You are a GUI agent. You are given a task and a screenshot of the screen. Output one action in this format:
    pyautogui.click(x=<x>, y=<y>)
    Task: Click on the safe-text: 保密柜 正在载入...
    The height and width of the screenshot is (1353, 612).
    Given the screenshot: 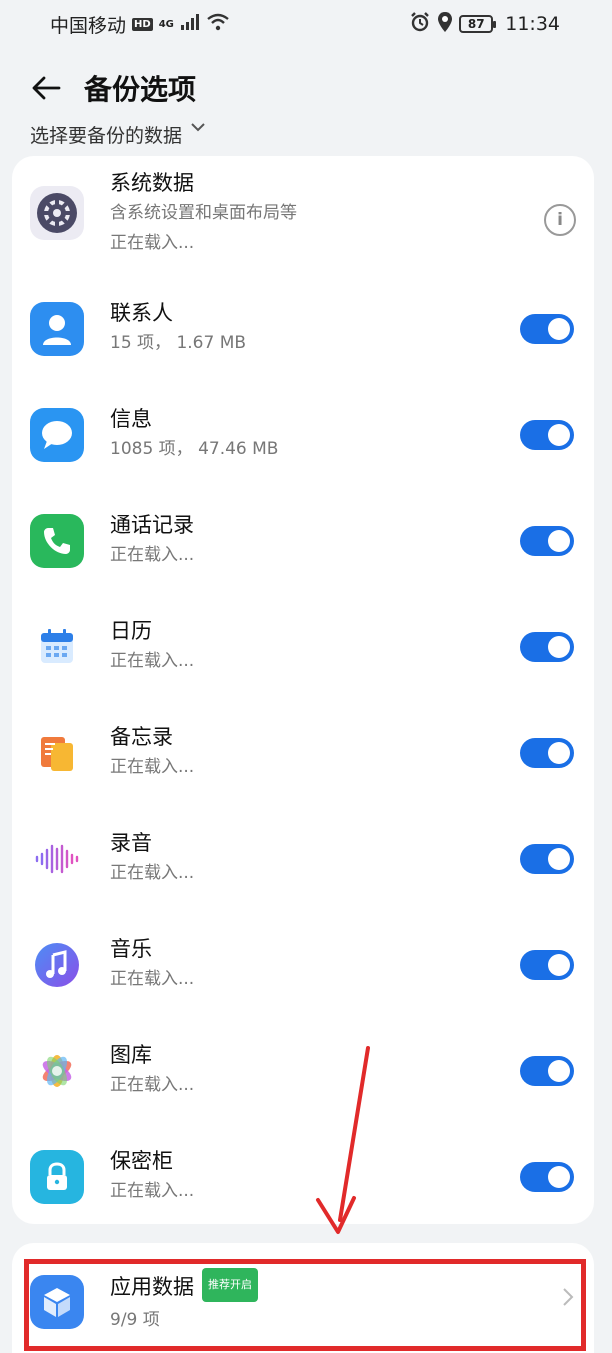 What is the action you would take?
    pyautogui.click(x=152, y=1176)
    